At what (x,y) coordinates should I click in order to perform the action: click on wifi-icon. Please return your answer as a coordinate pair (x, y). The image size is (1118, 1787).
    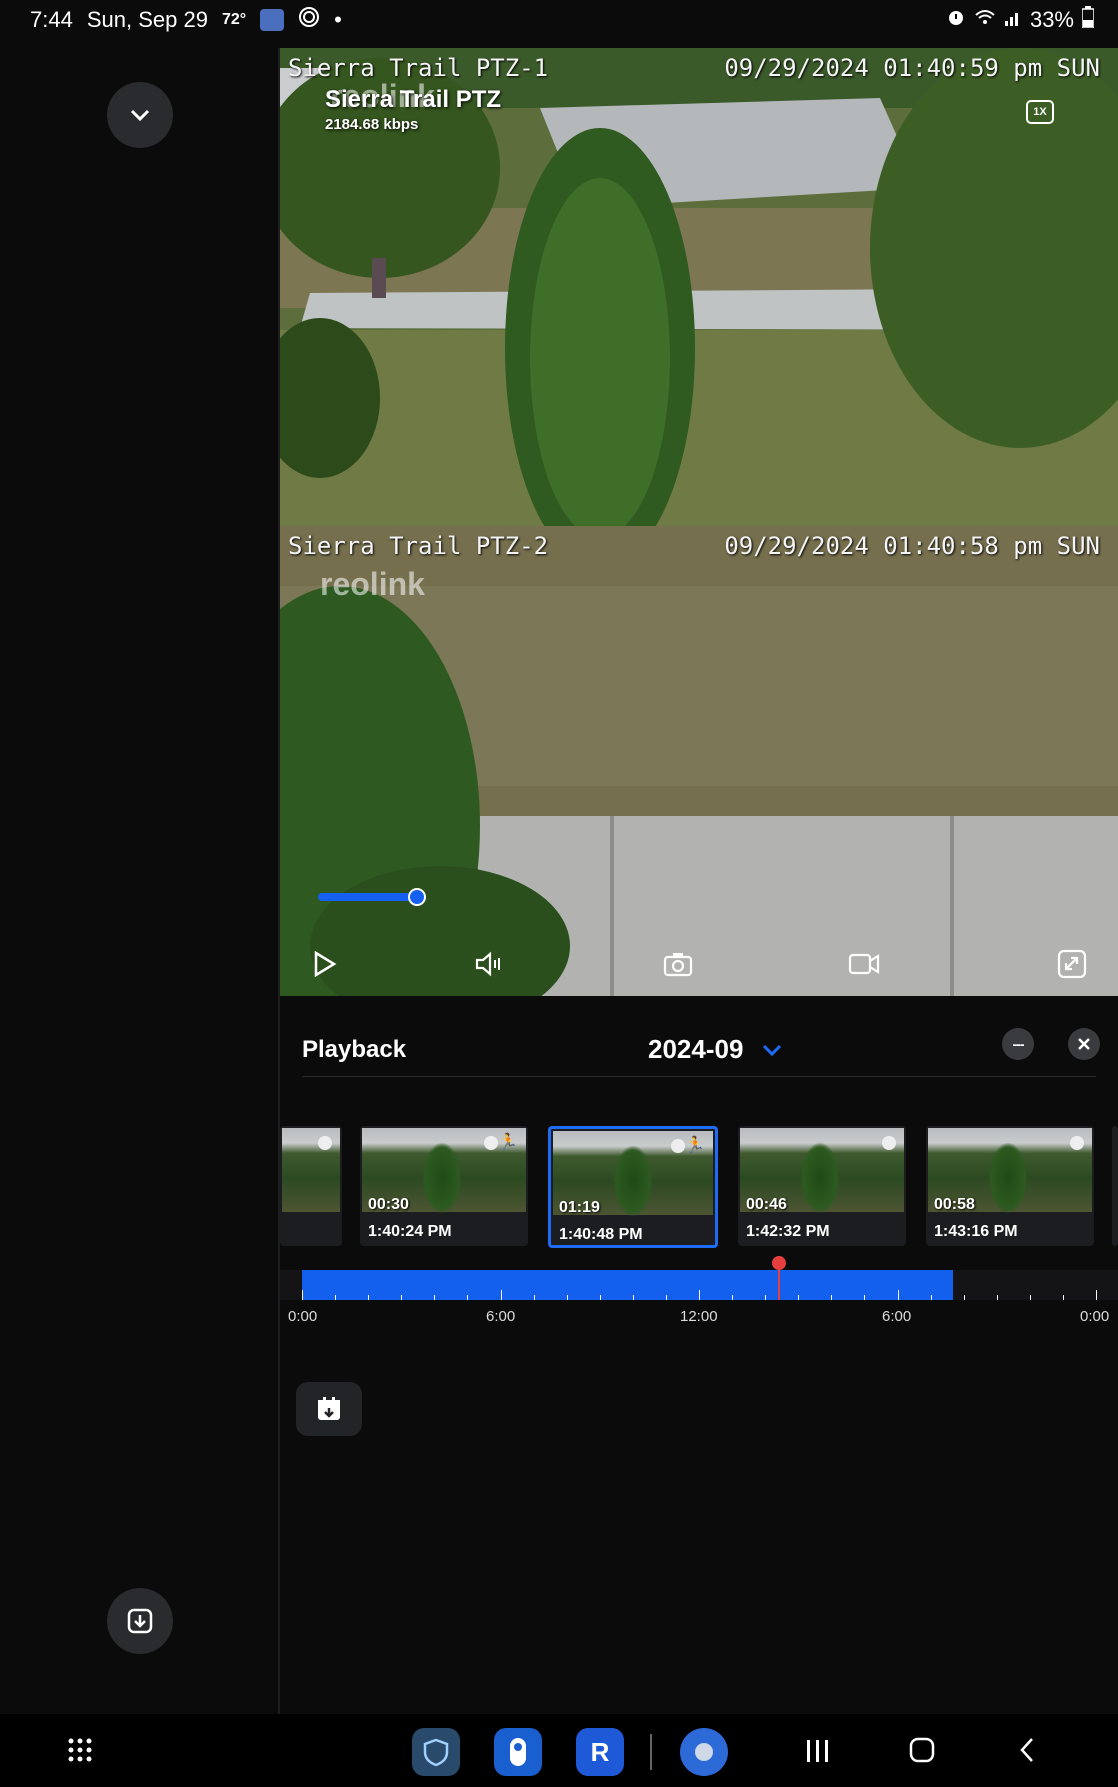
    Looking at the image, I should click on (985, 20).